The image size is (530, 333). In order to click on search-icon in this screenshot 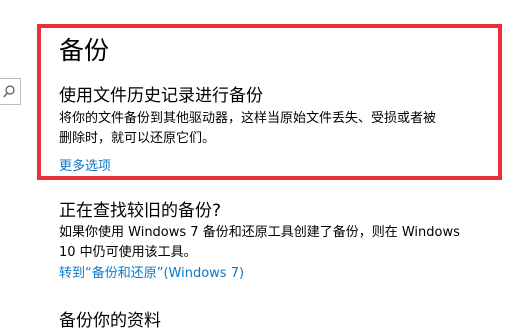, I will do `click(9, 91)`.